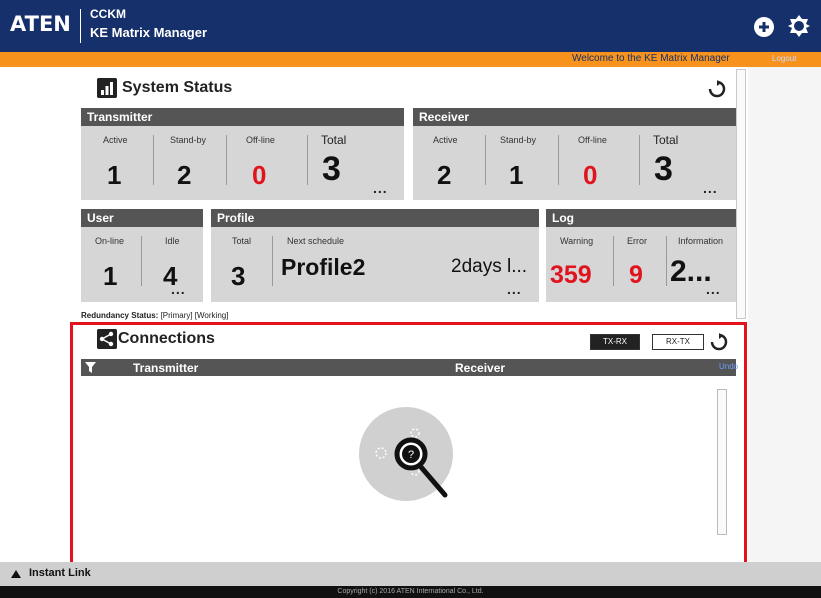 The width and height of the screenshot is (821, 598). What do you see at coordinates (107, 88) in the screenshot?
I see `bar-chart-icon` at bounding box center [107, 88].